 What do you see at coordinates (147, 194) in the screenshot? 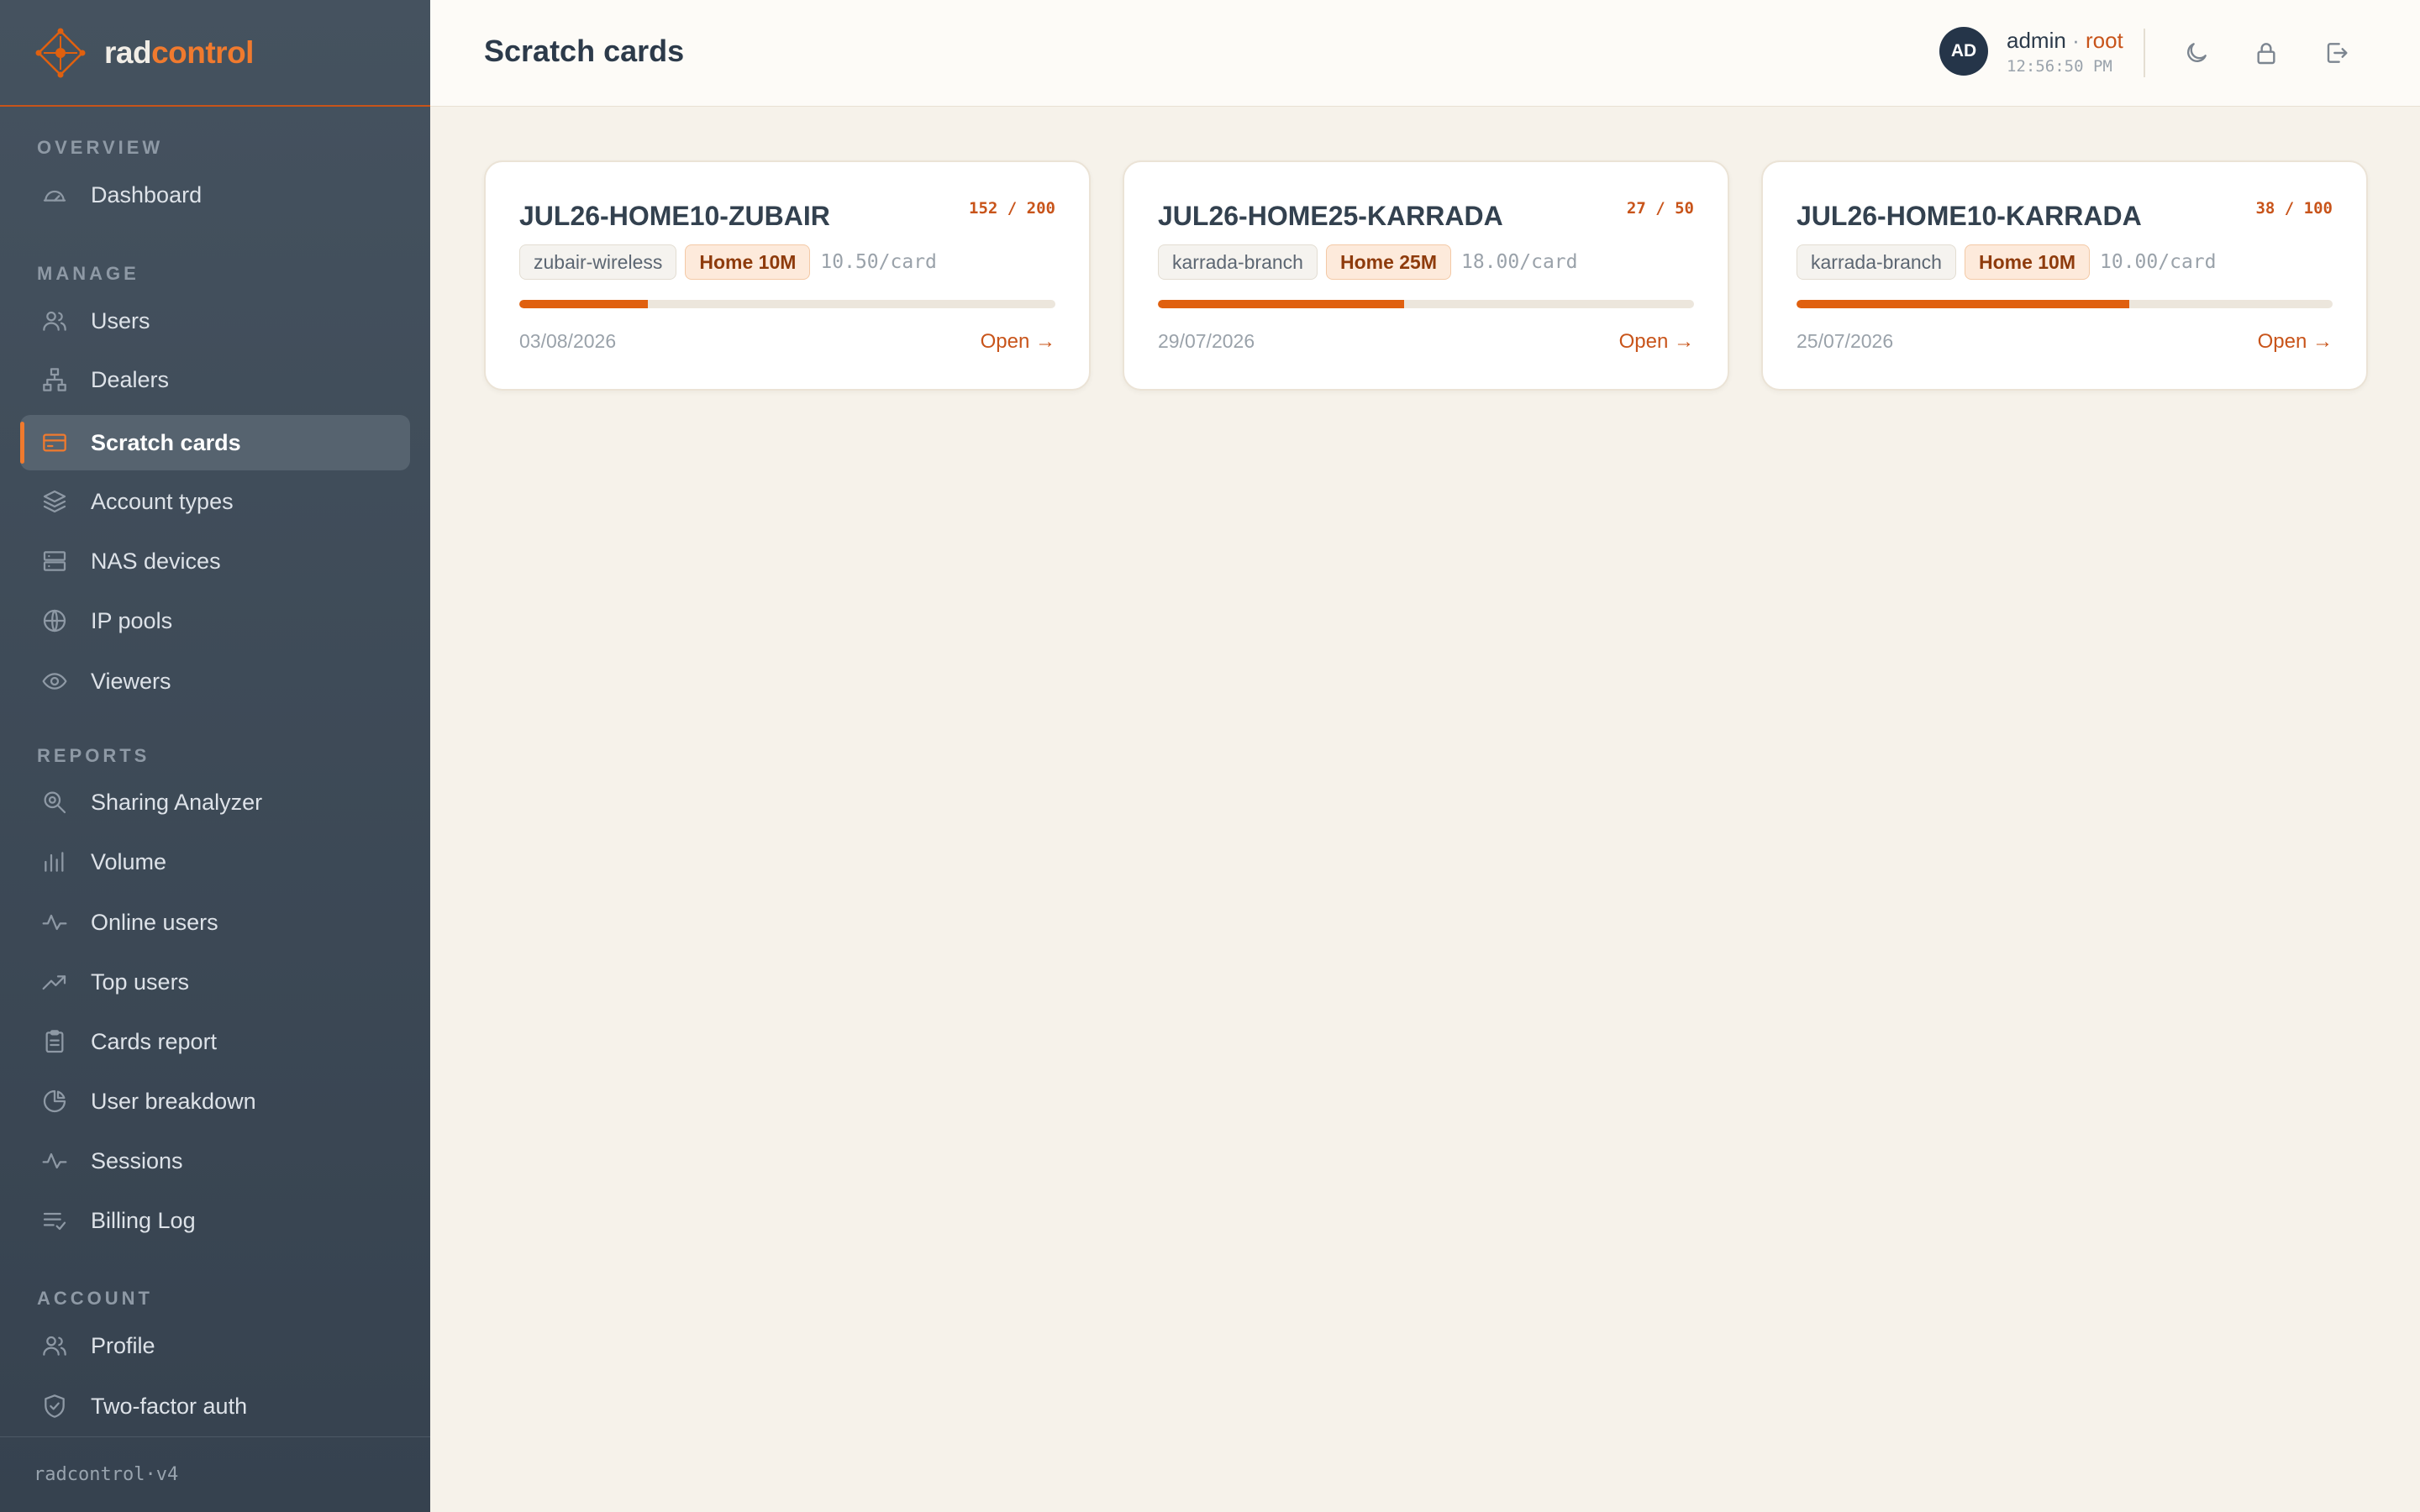
I see `sidebar-item-label: Dashboard` at bounding box center [147, 194].